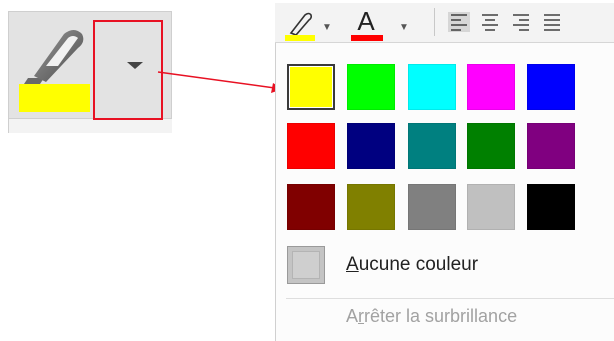 This screenshot has width=614, height=341. I want to click on justify-icon, so click(552, 22).